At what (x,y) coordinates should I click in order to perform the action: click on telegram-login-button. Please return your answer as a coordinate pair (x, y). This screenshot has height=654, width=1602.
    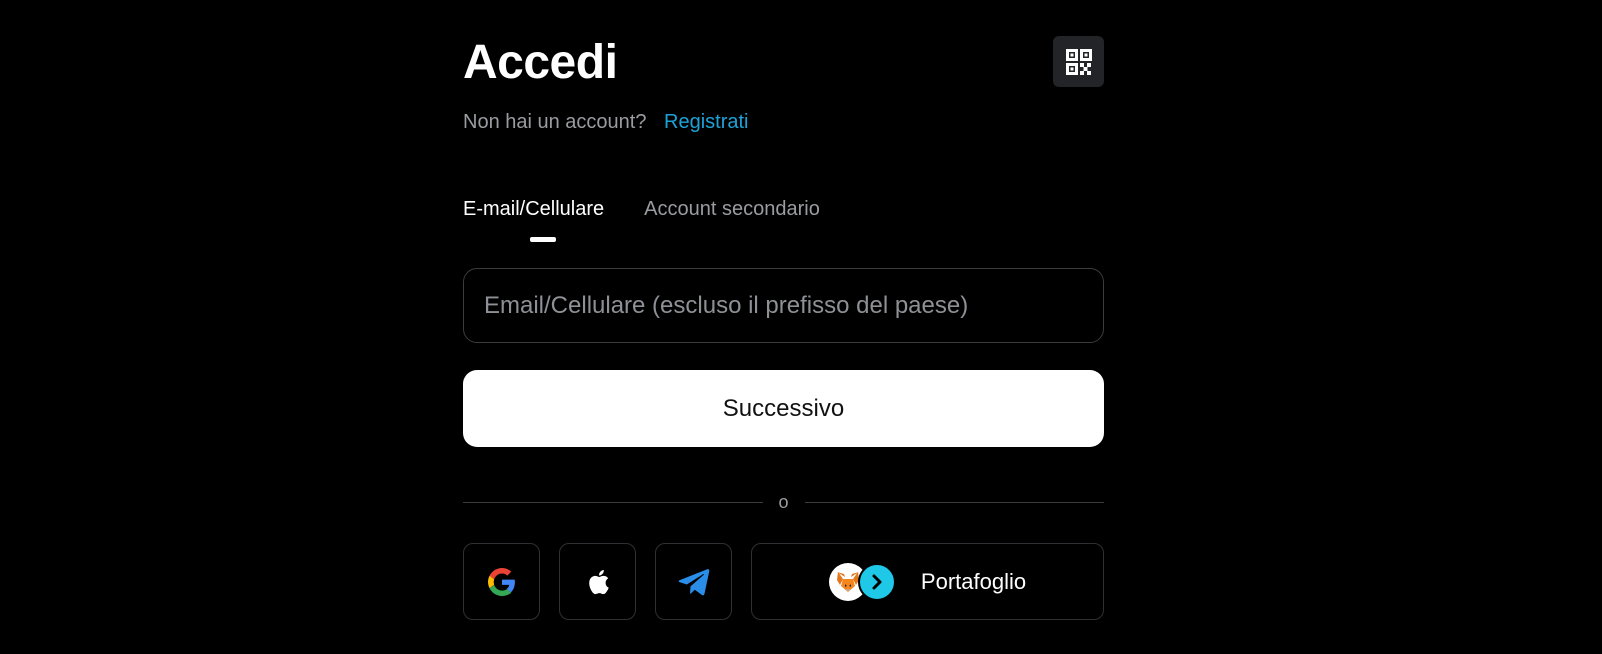
    Looking at the image, I should click on (693, 581).